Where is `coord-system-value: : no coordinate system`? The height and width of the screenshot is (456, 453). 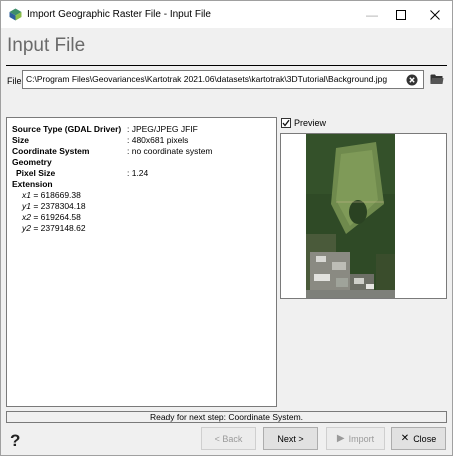 coord-system-value: : no coordinate system is located at coordinates (170, 151).